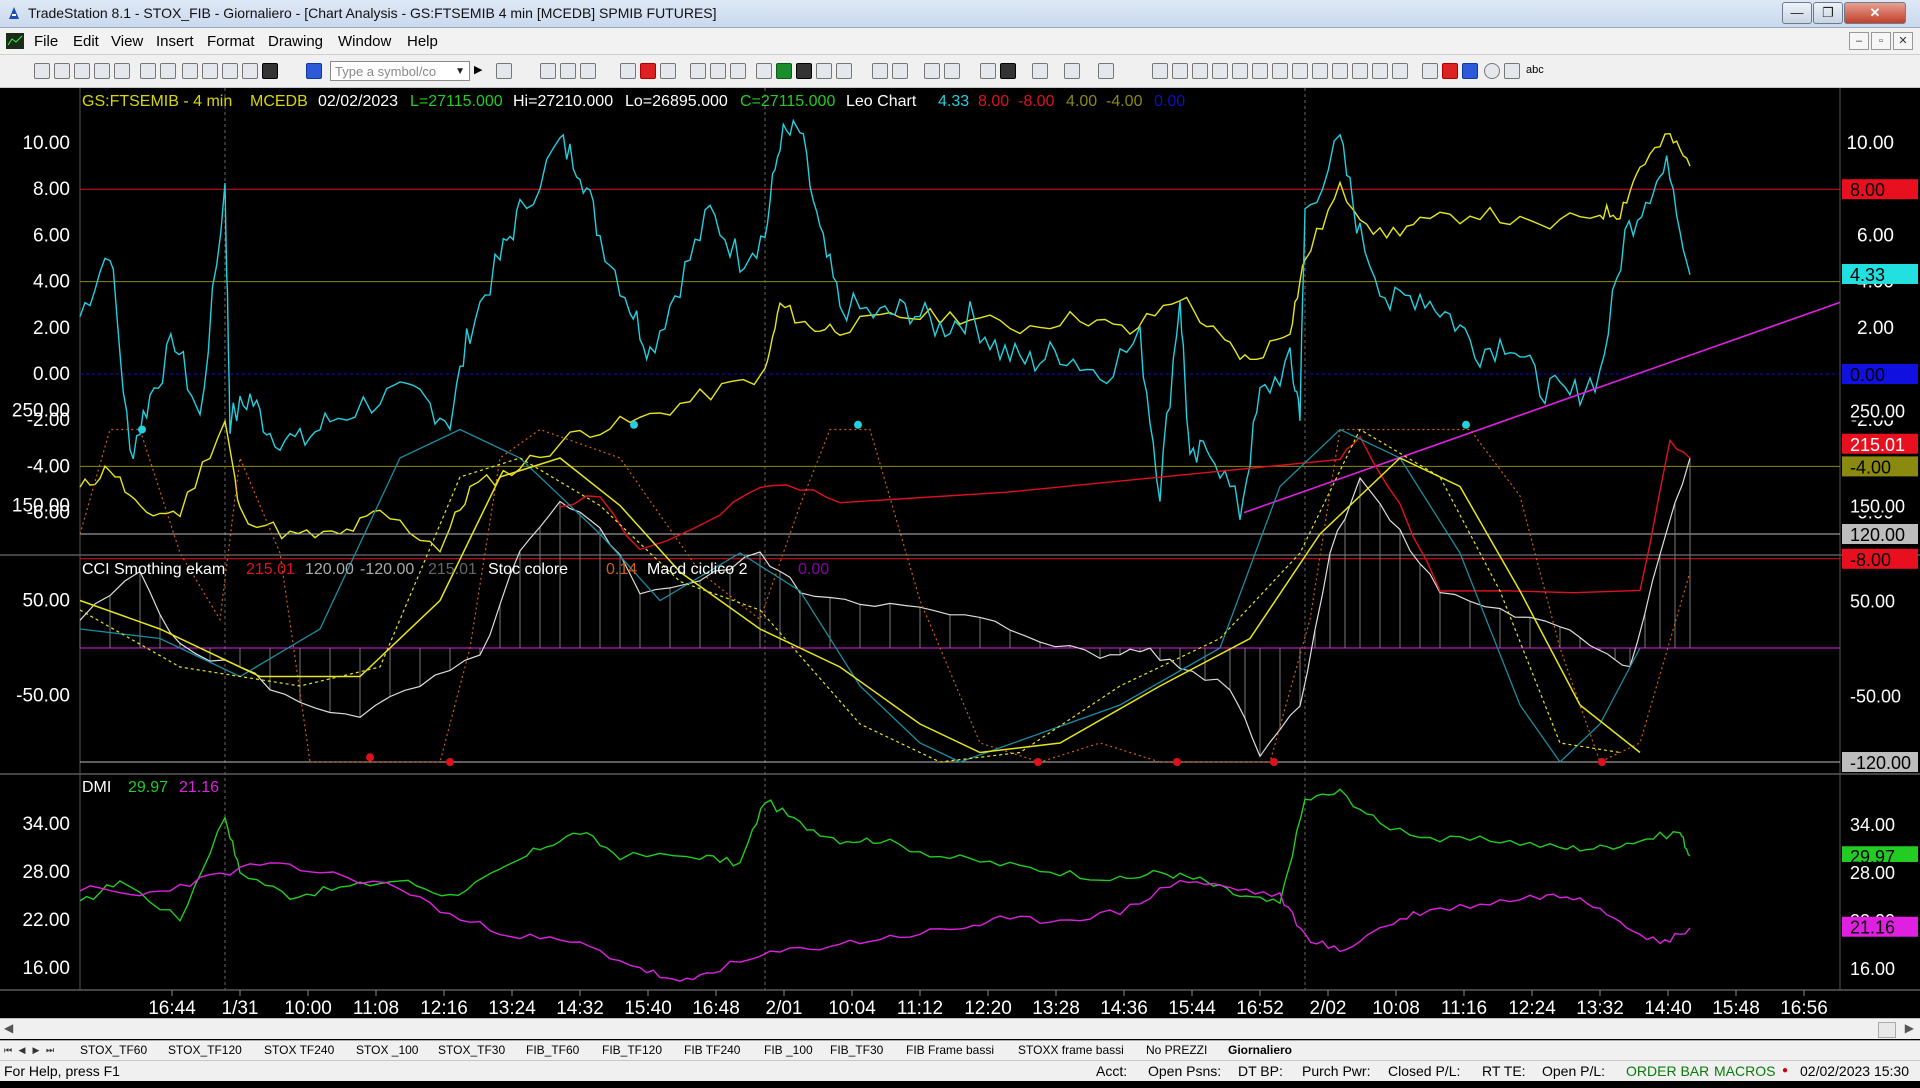 Image resolution: width=1920 pixels, height=1088 pixels. Describe the element at coordinates (8, 1028) in the screenshot. I see `scroll-left-icon: ◀` at that location.